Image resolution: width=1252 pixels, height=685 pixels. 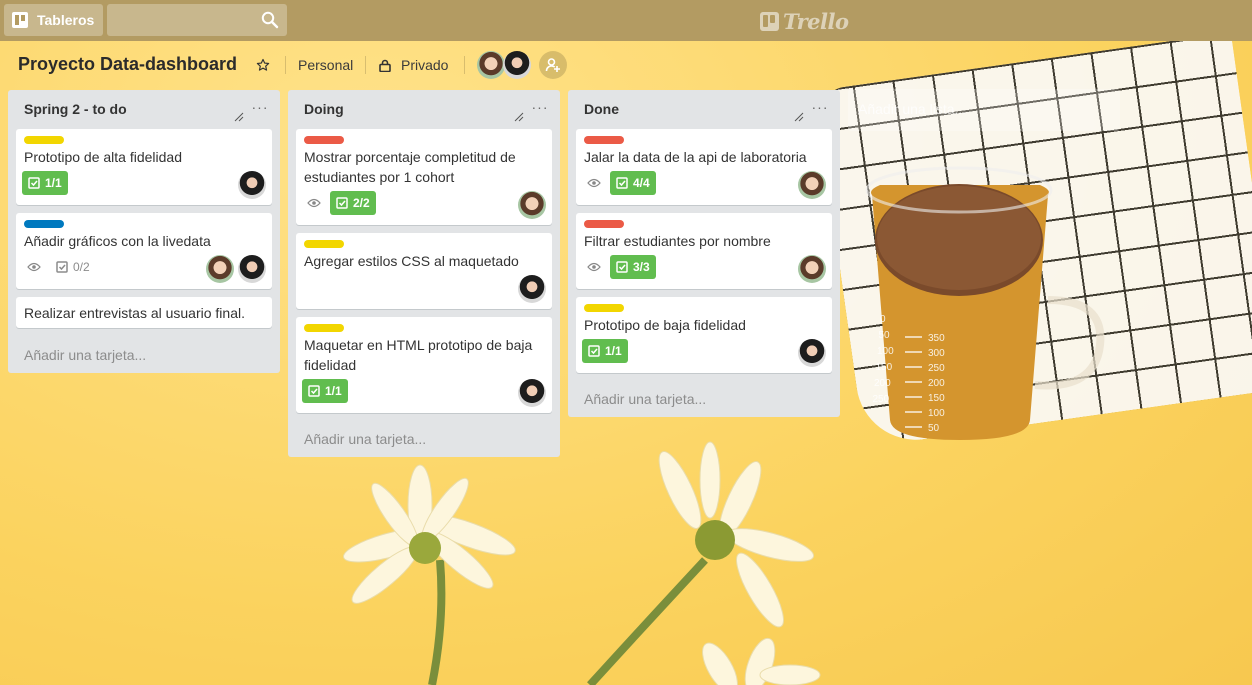 I want to click on card-title: Añadir gráficos con la livedata, so click(x=117, y=241).